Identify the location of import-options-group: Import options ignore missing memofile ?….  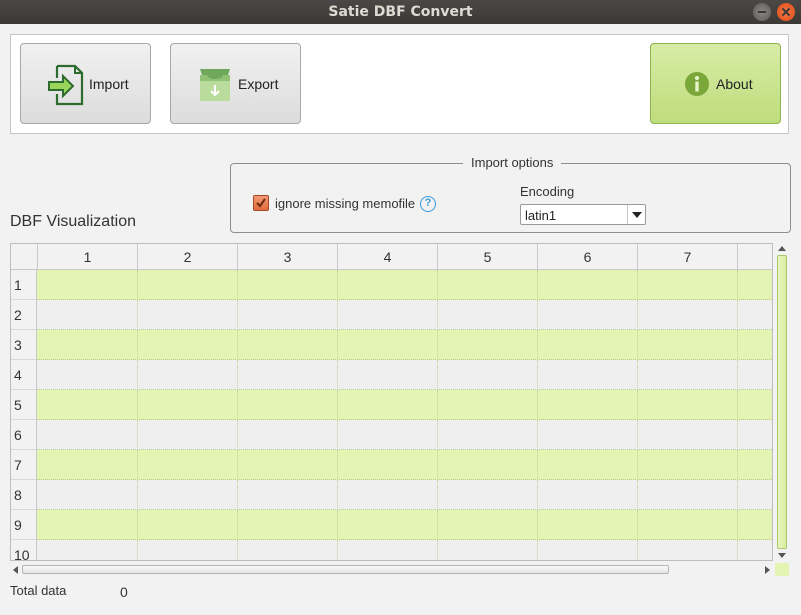
(510, 194).